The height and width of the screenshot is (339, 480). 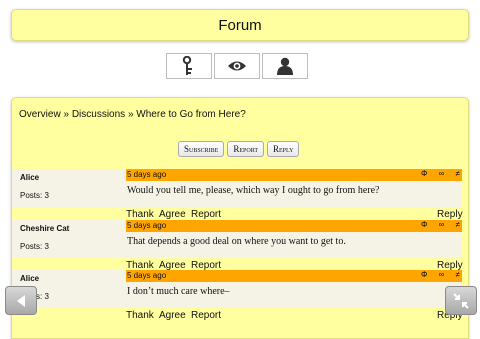 I want to click on post-author-column: Alice Posts: 3, so click(x=69, y=188).